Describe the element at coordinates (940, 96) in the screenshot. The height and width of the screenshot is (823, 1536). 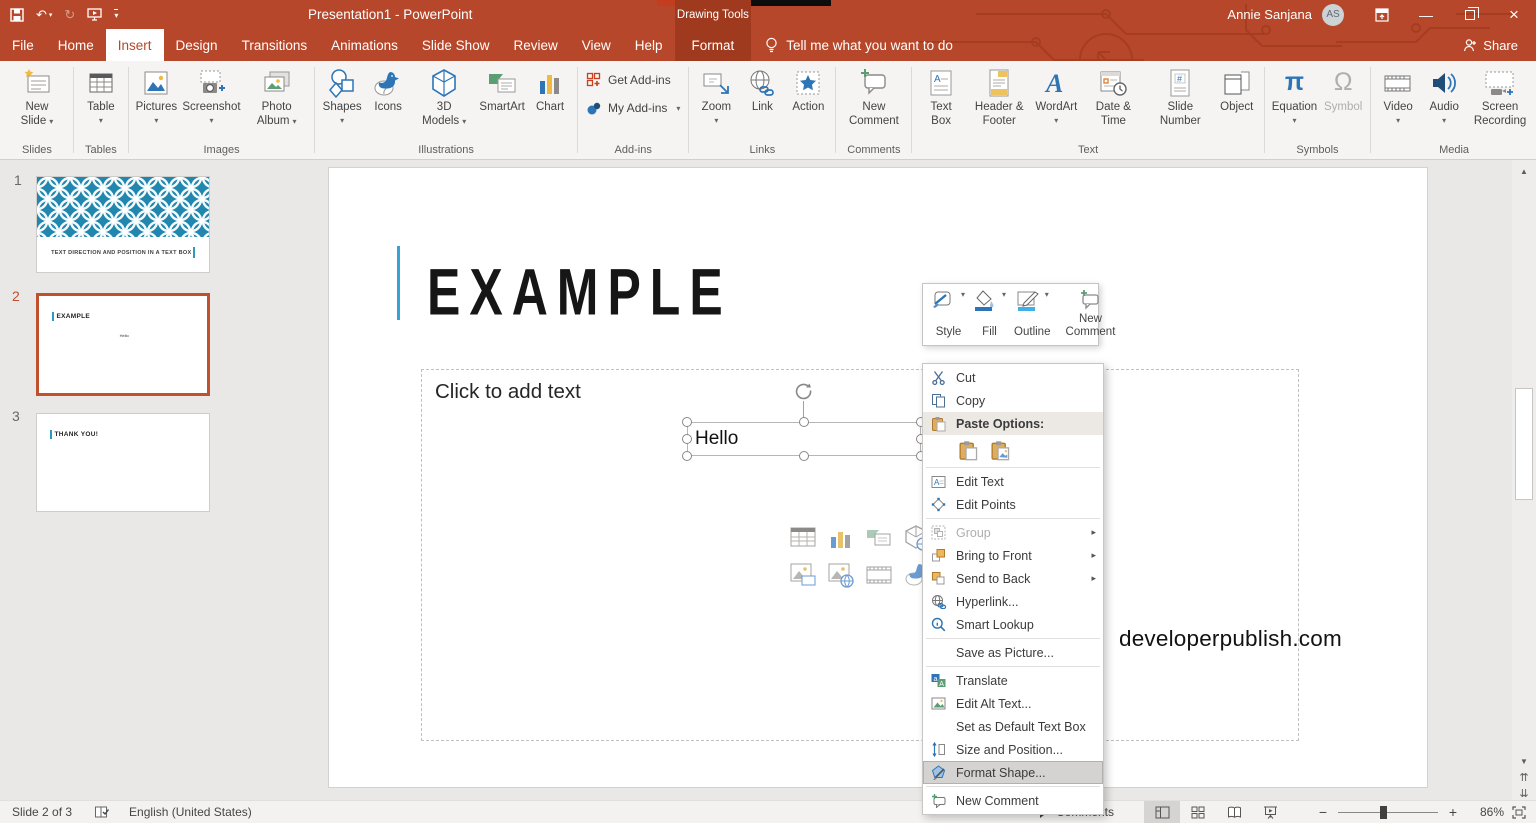
I see `text-box-button: A Text Box` at that location.